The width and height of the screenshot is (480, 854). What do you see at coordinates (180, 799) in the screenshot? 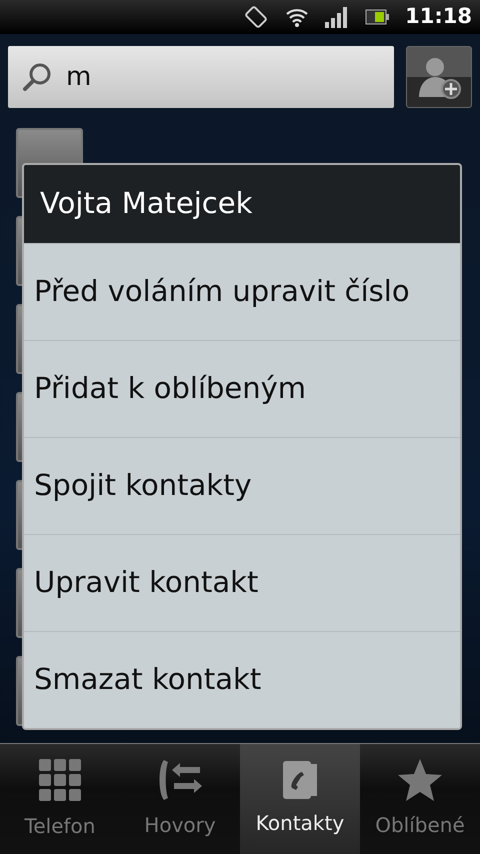
I see `tab: Hovory` at bounding box center [180, 799].